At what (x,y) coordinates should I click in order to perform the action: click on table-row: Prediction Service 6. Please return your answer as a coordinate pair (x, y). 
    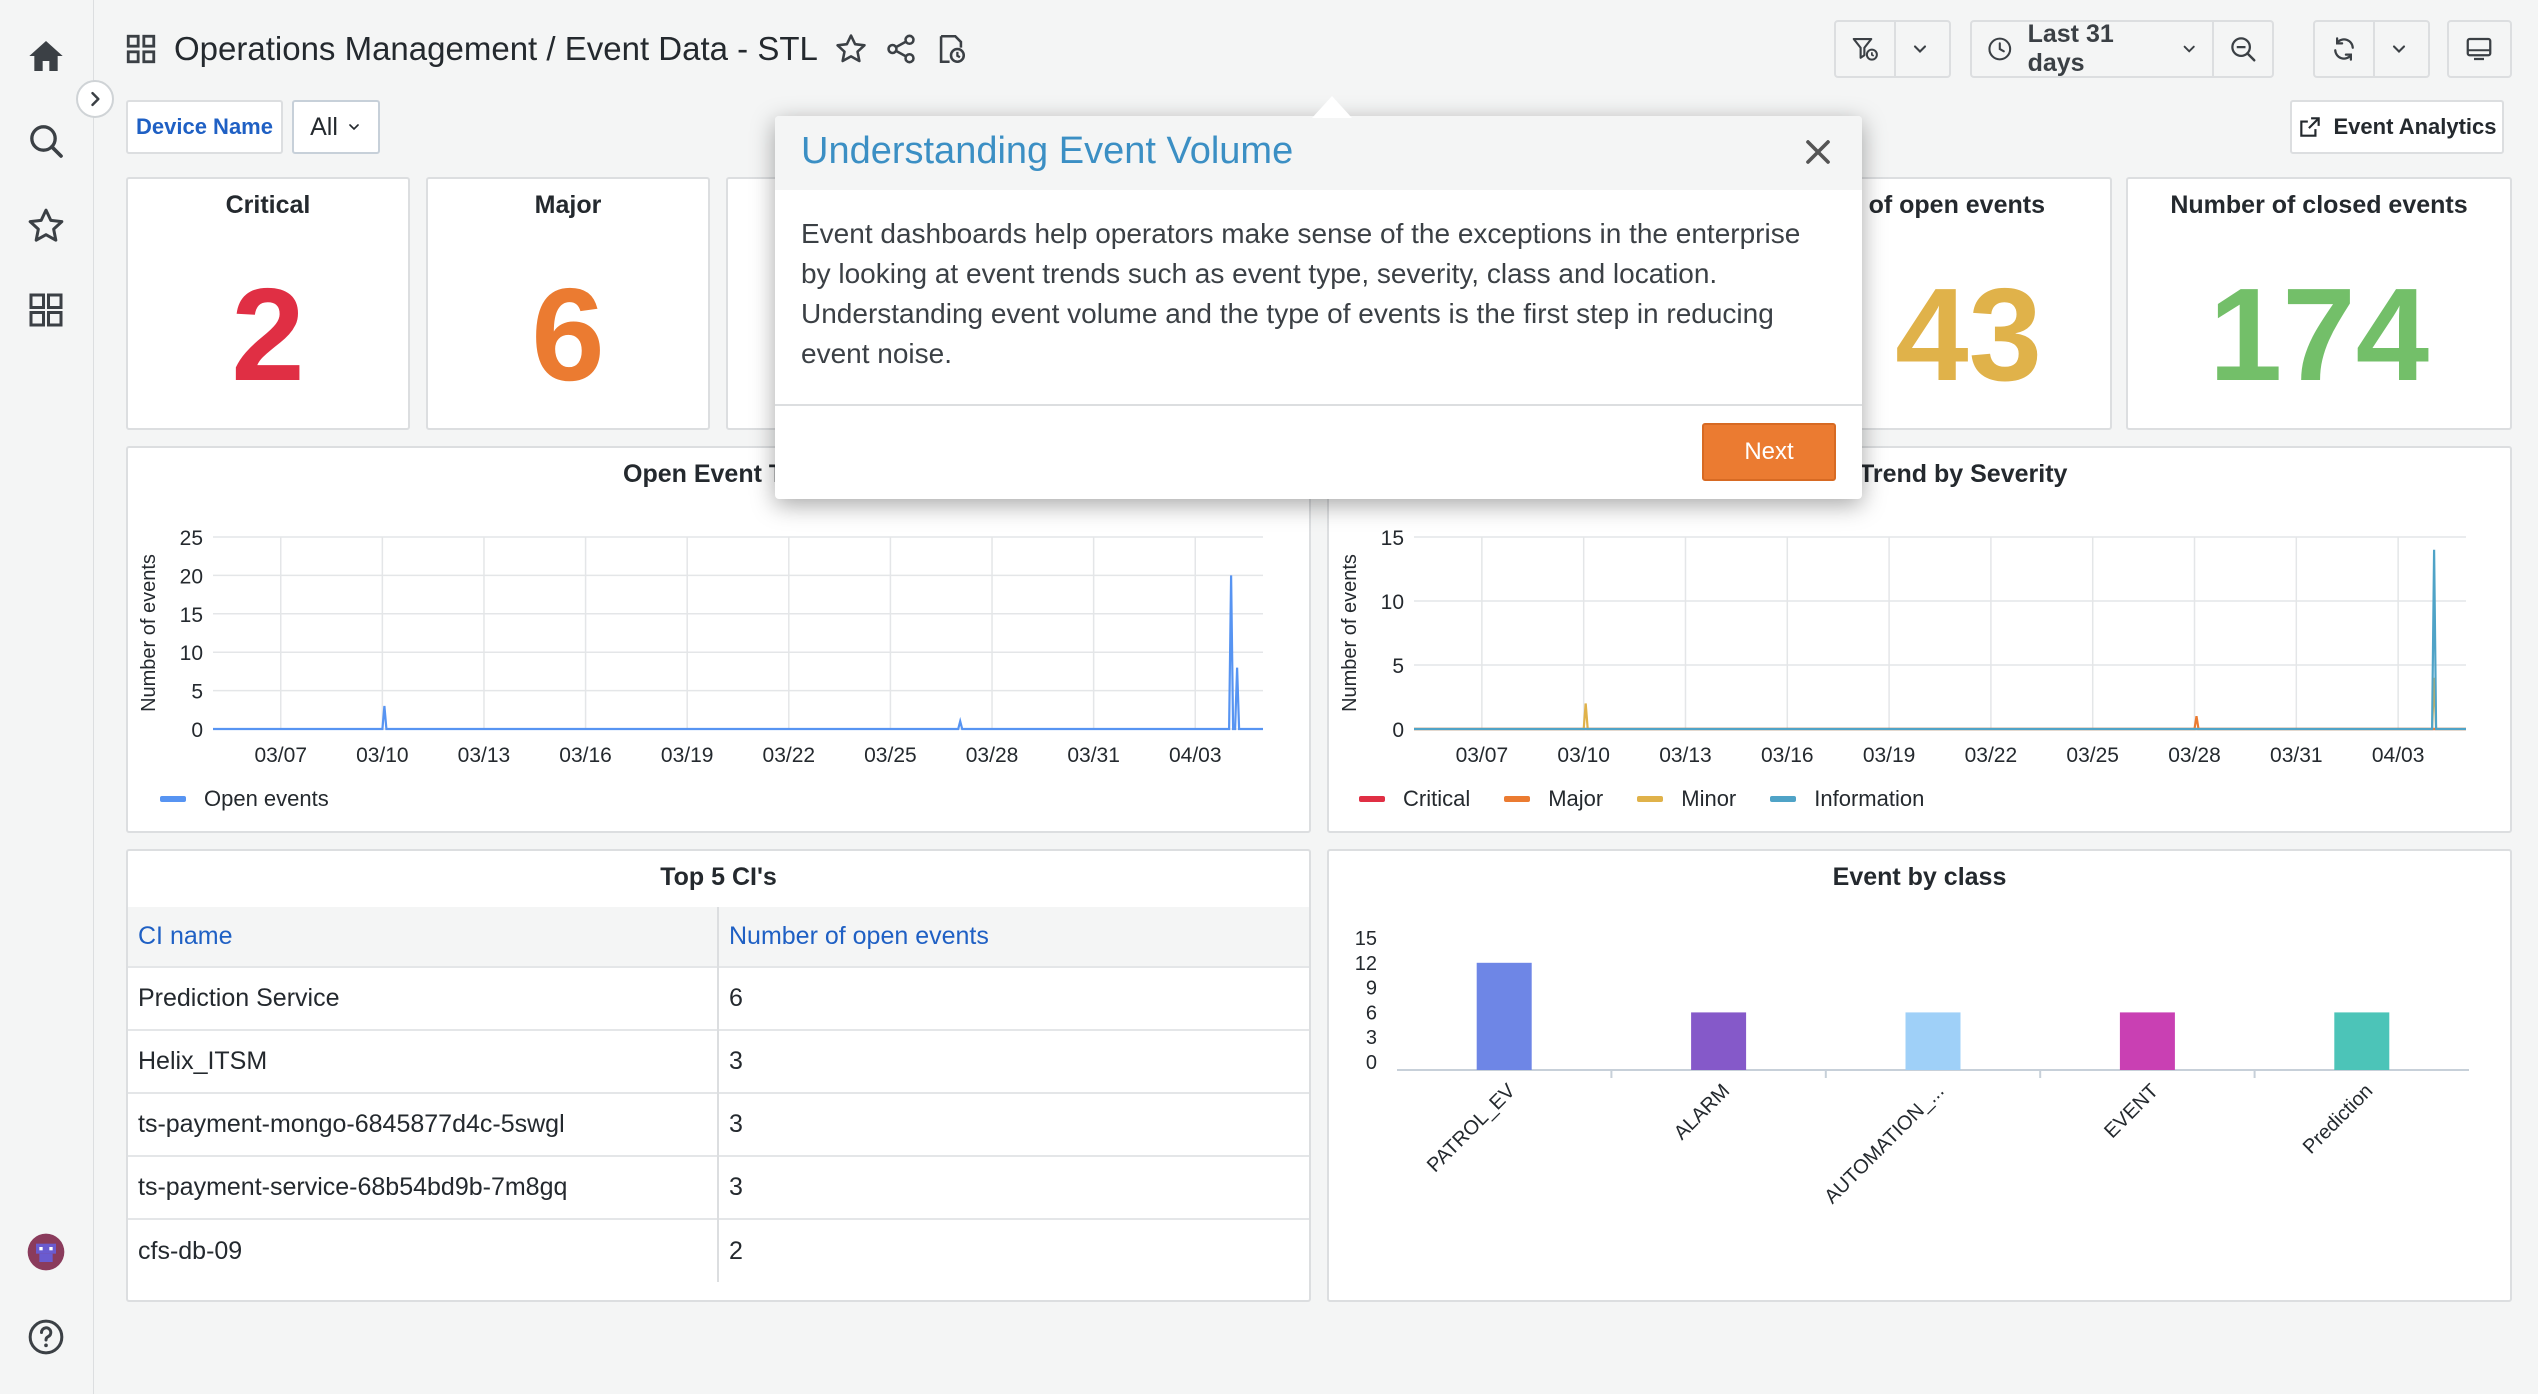
    Looking at the image, I should click on (718, 998).